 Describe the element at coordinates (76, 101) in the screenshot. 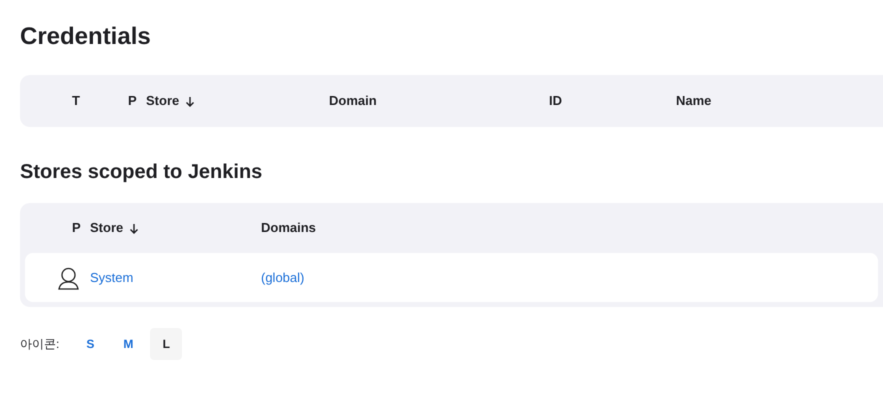

I see `column-header: T` at that location.